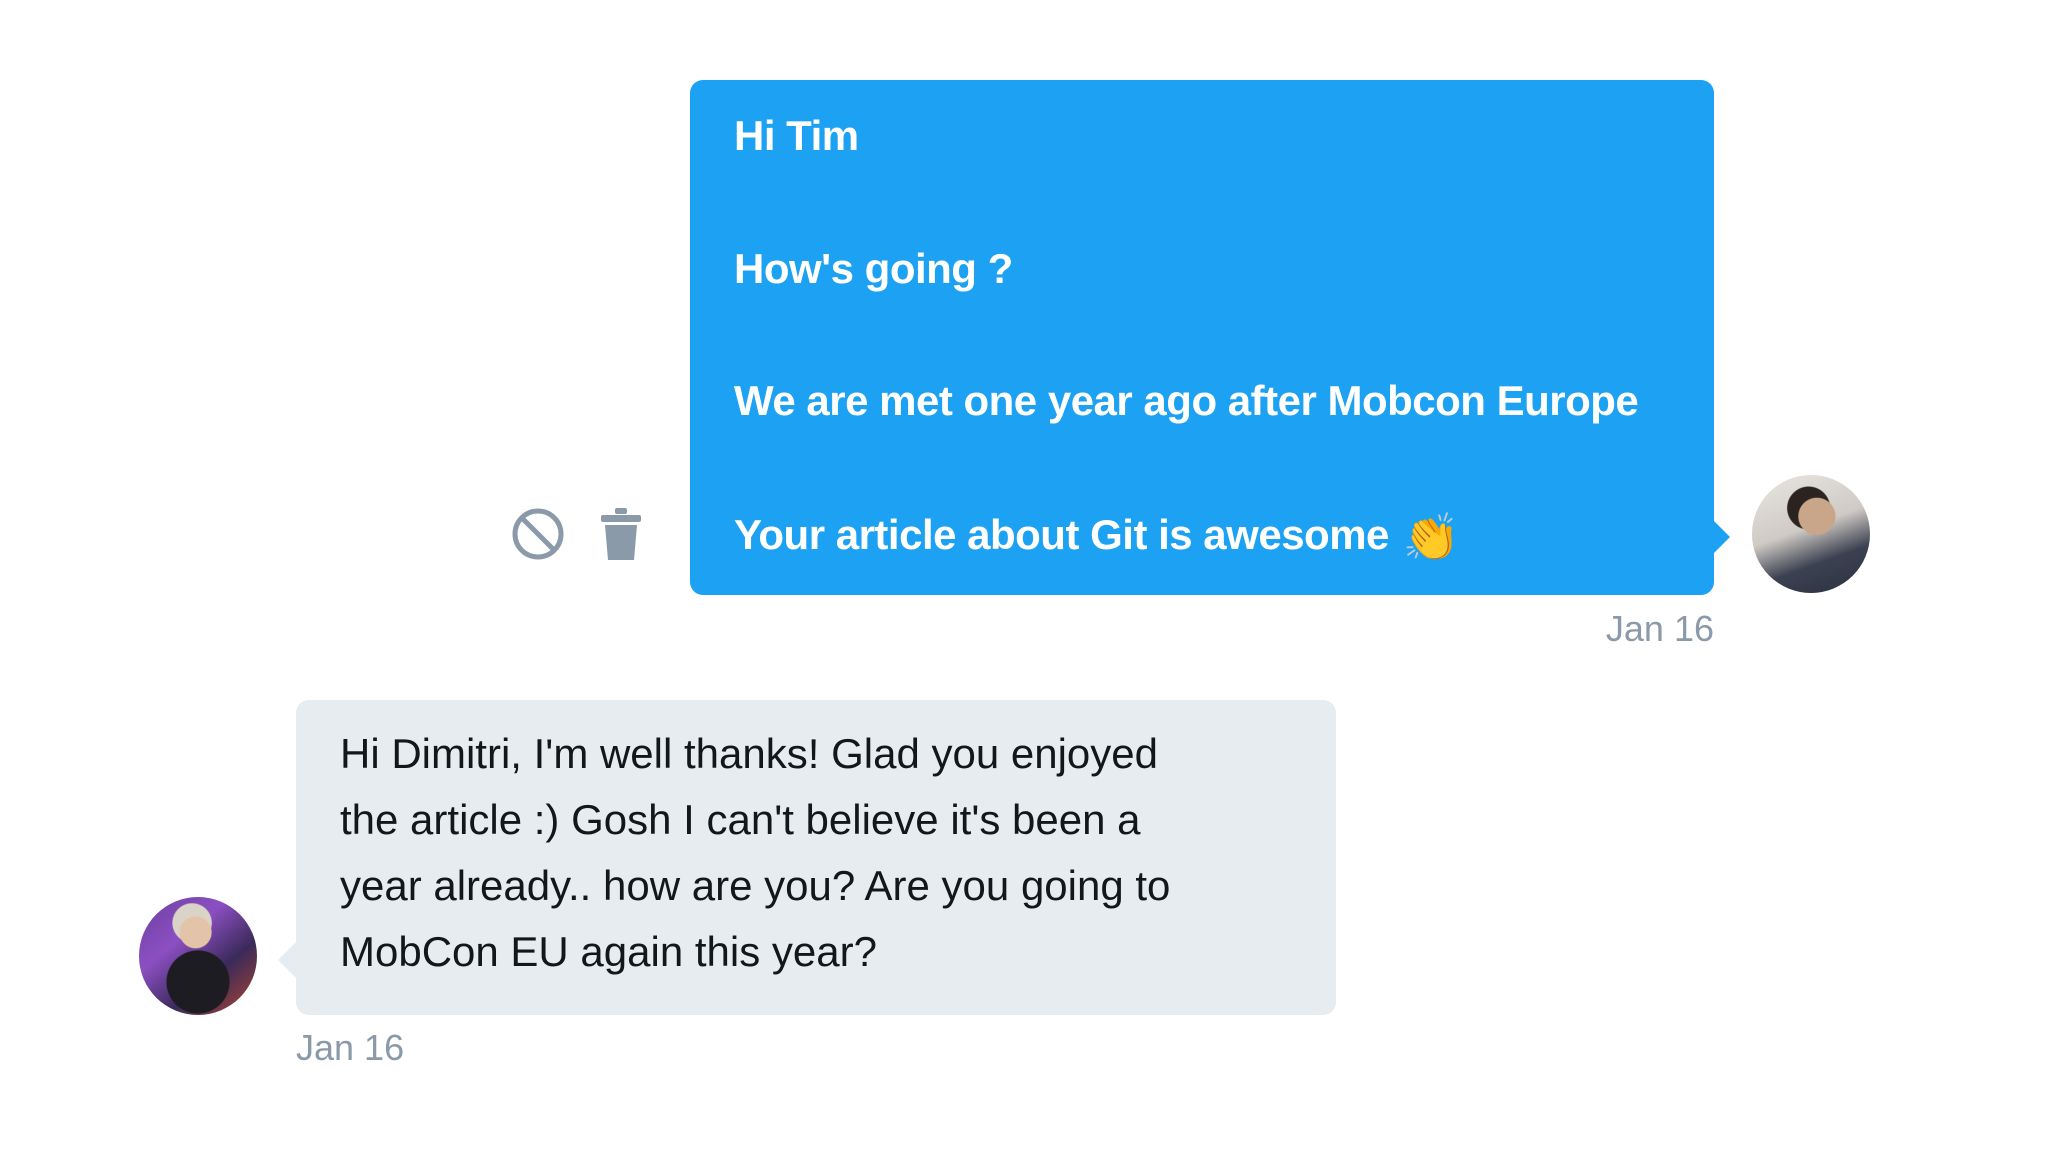 This screenshot has height=1152, width=2048. Describe the element at coordinates (1061, 534) in the screenshot. I see `sent-message-text: Your article about Git is awesome` at that location.